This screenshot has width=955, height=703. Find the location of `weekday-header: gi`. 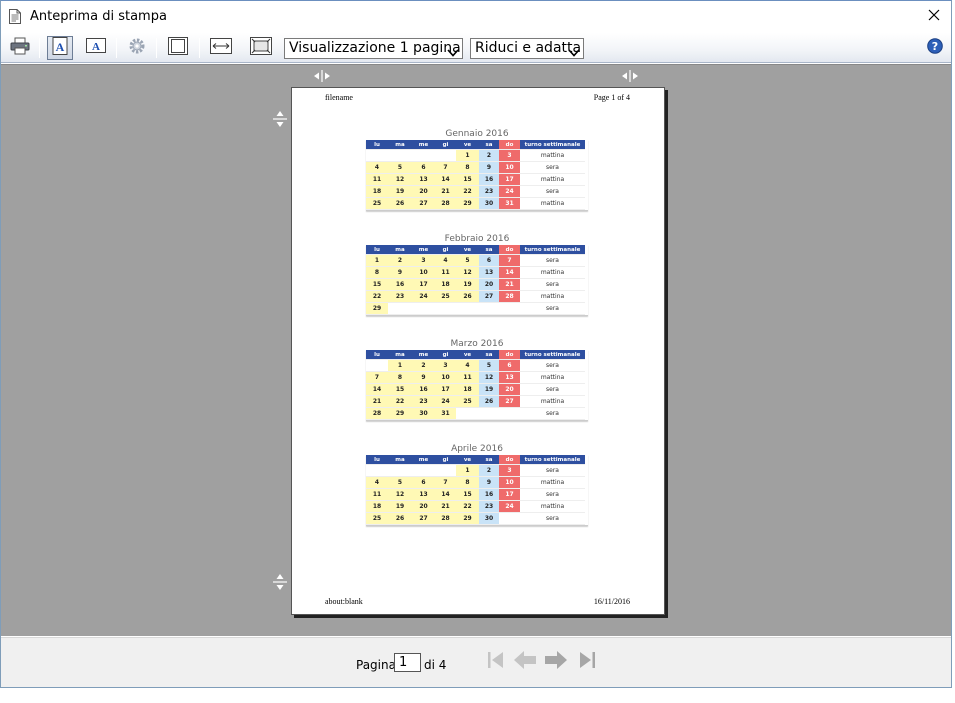

weekday-header: gi is located at coordinates (445, 355).